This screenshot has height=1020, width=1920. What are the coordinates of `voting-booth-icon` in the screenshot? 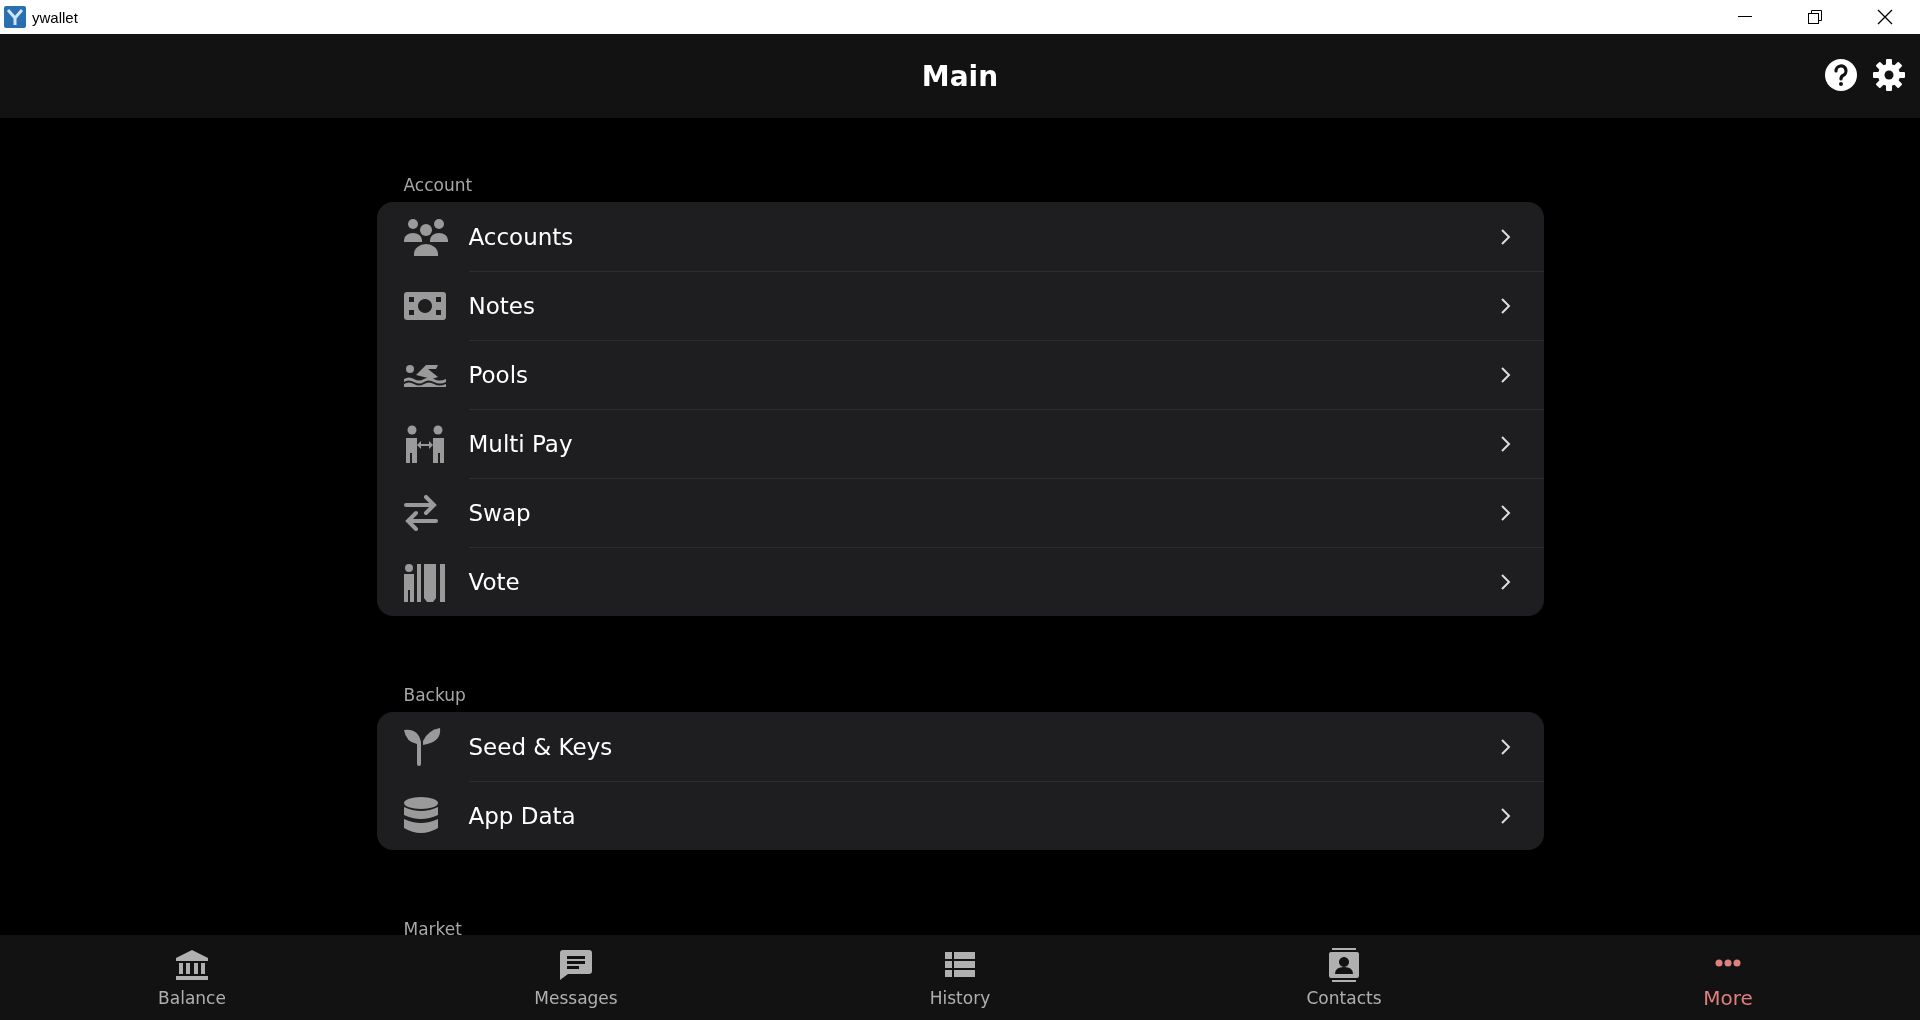 It's located at (424, 581).